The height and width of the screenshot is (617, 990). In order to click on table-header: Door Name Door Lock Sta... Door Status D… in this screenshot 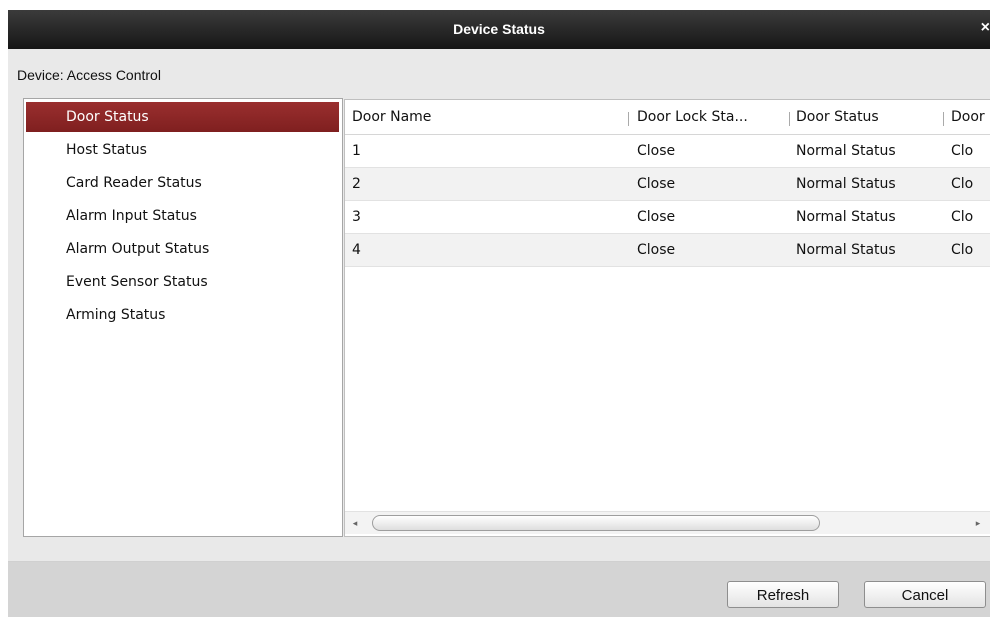, I will do `click(667, 117)`.